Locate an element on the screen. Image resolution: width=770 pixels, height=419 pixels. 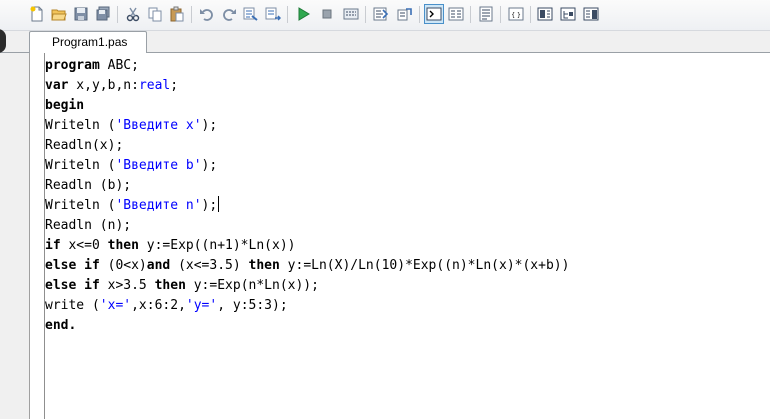
stop-icon is located at coordinates (327, 14).